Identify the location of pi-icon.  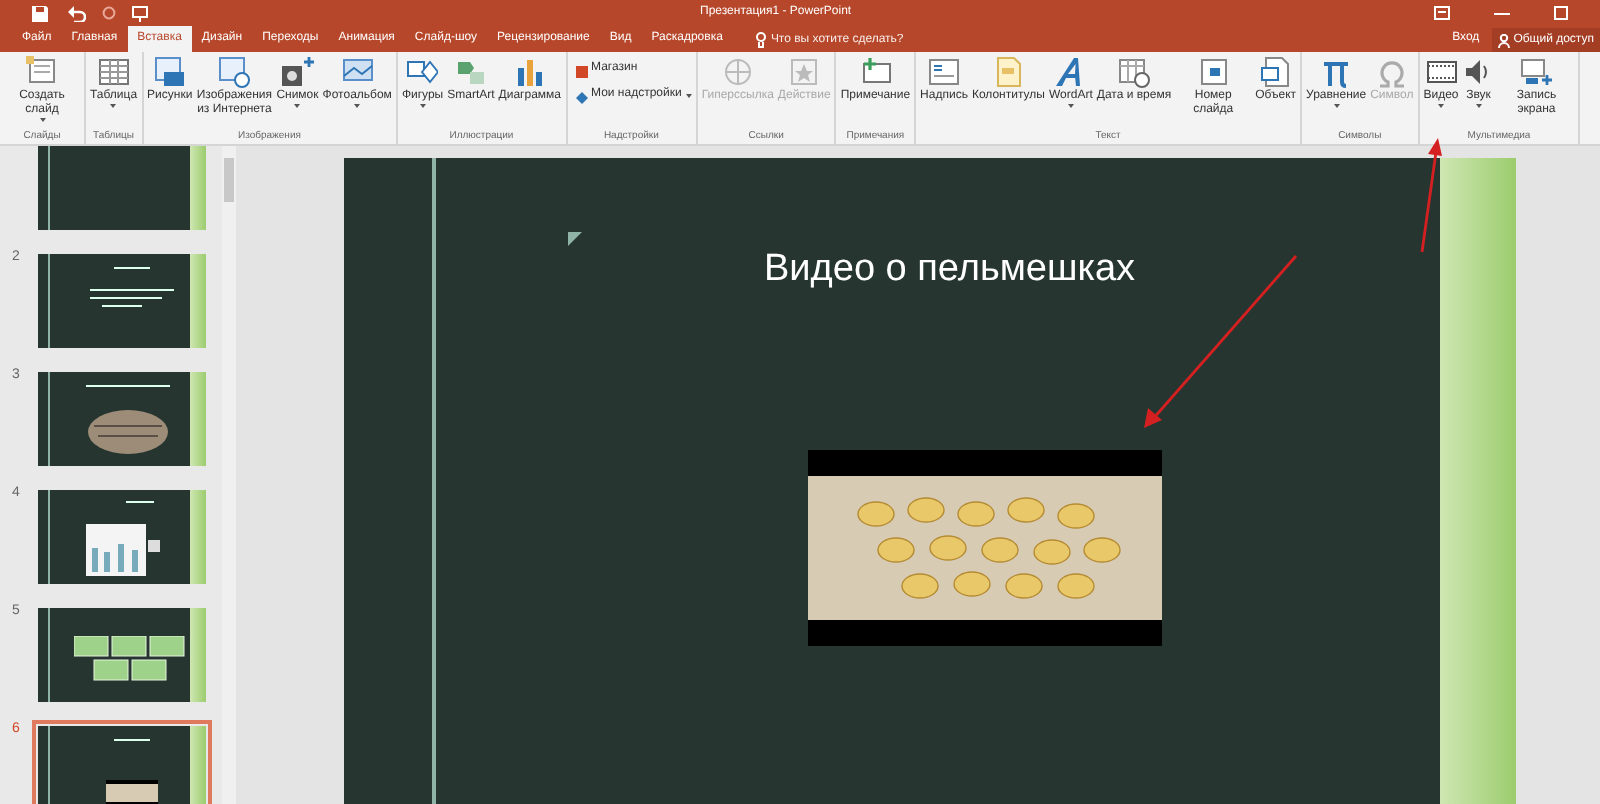
(1336, 72).